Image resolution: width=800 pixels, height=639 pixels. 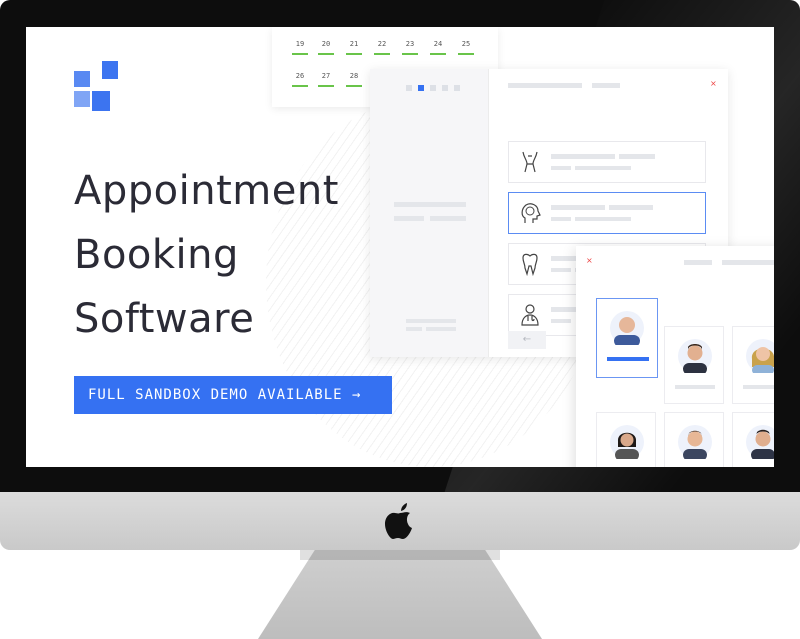 What do you see at coordinates (531, 213) in the screenshot?
I see `head-brain-icon` at bounding box center [531, 213].